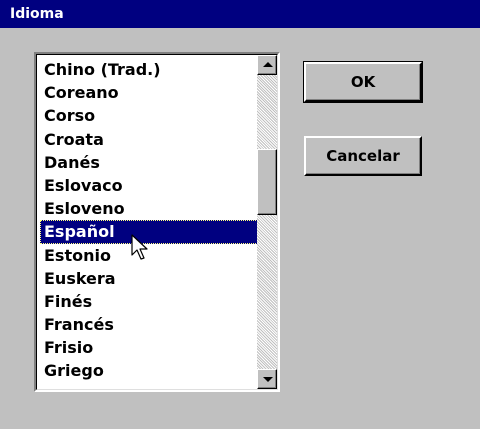  I want to click on list-item: Coreano, so click(149, 92).